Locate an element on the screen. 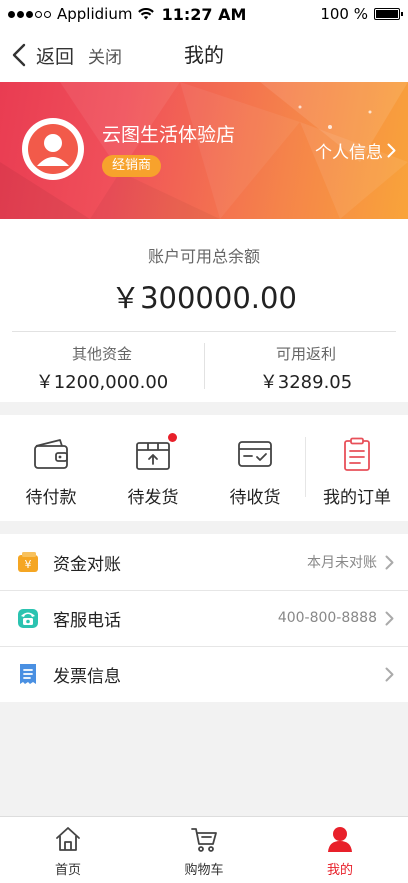 The height and width of the screenshot is (883, 408). tab-label: 我的 is located at coordinates (339, 870).